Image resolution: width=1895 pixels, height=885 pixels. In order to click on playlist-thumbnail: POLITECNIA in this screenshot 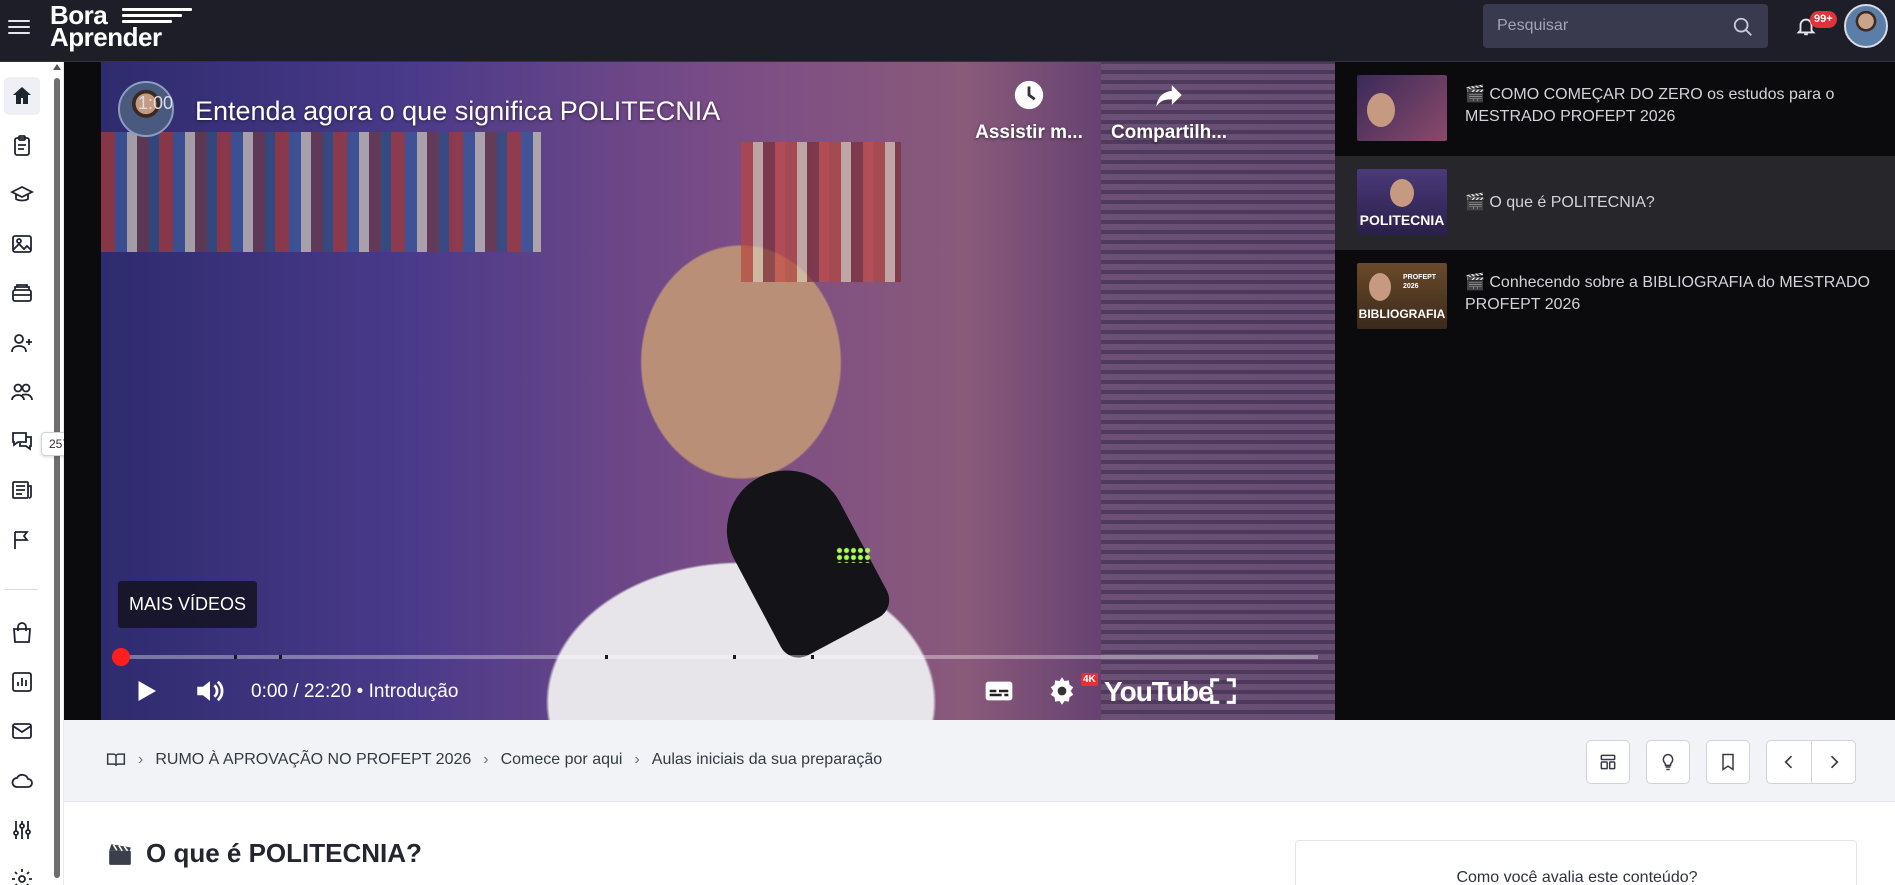, I will do `click(1402, 202)`.